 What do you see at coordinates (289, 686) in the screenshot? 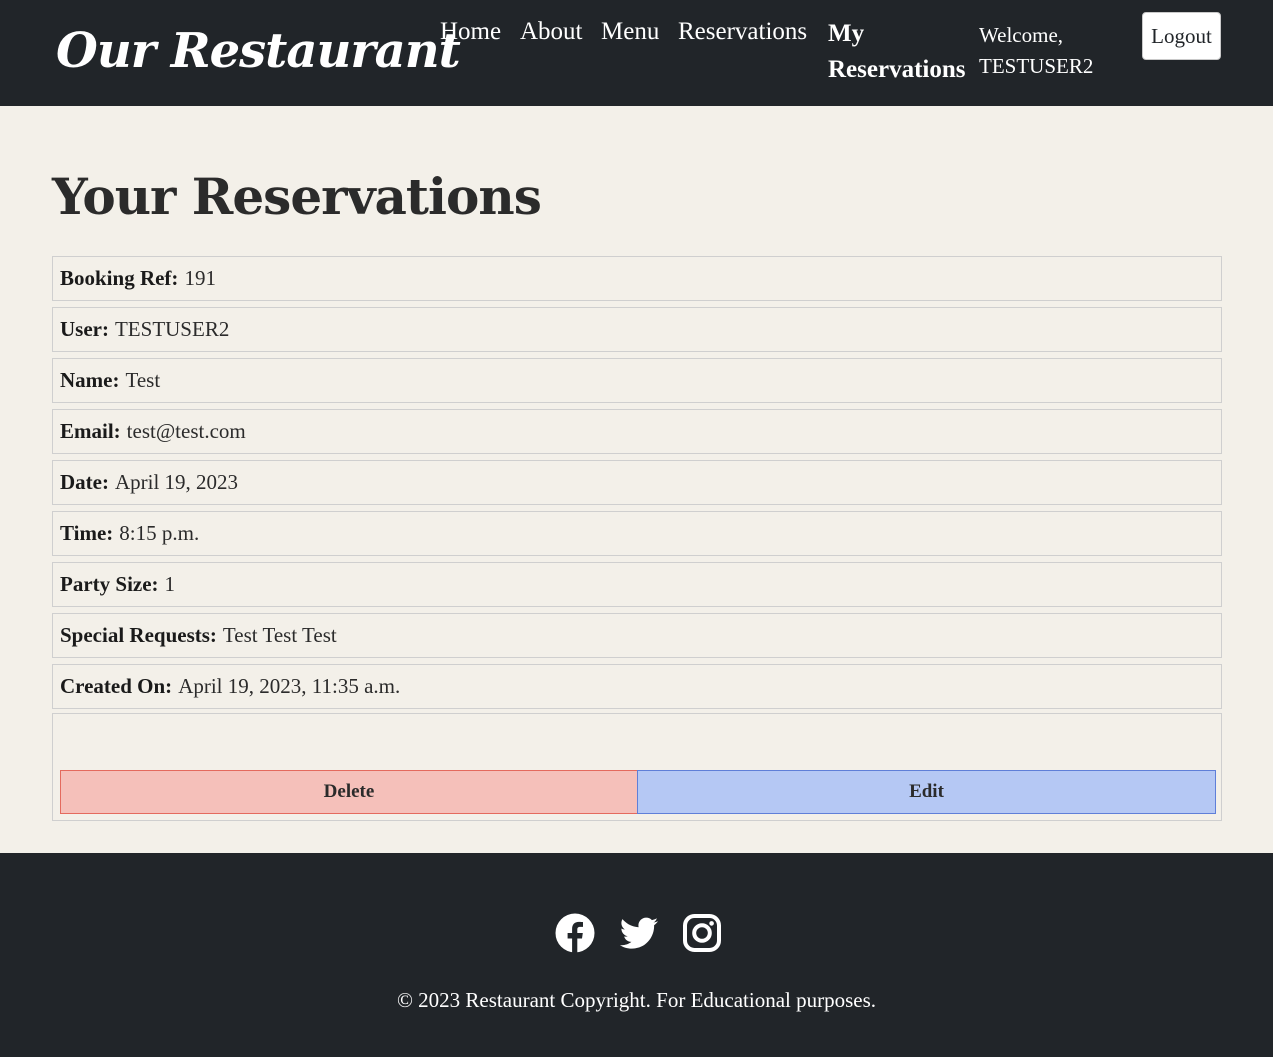
I see `detail-value: April 19, 2023, 11:35 a.m.` at bounding box center [289, 686].